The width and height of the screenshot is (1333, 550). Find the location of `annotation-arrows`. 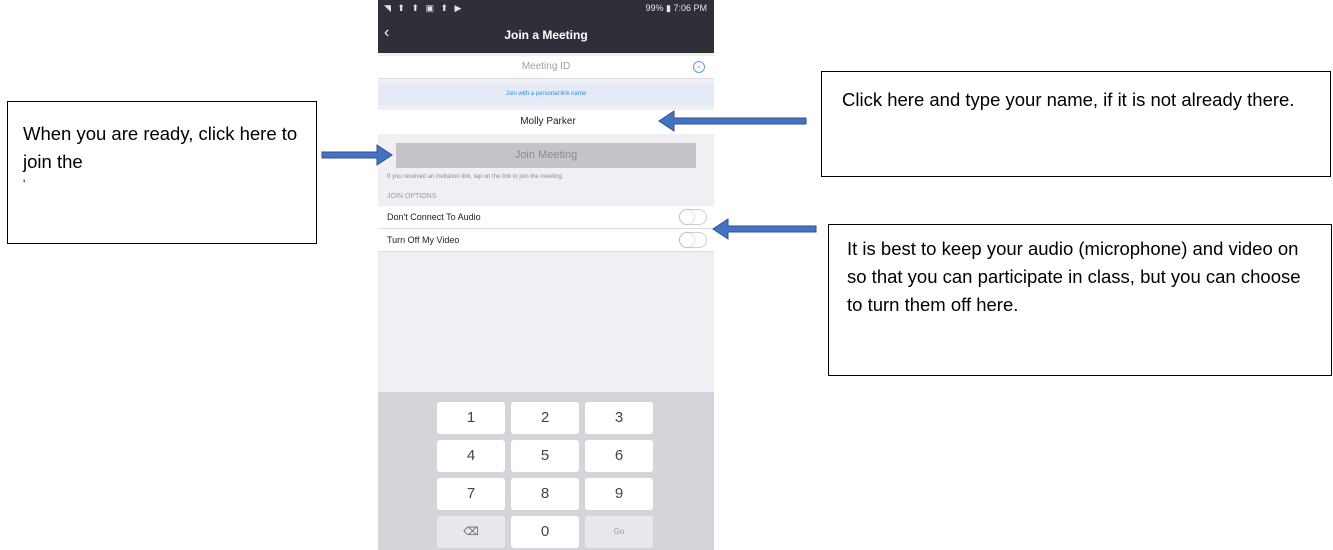

annotation-arrows is located at coordinates (569, 175).